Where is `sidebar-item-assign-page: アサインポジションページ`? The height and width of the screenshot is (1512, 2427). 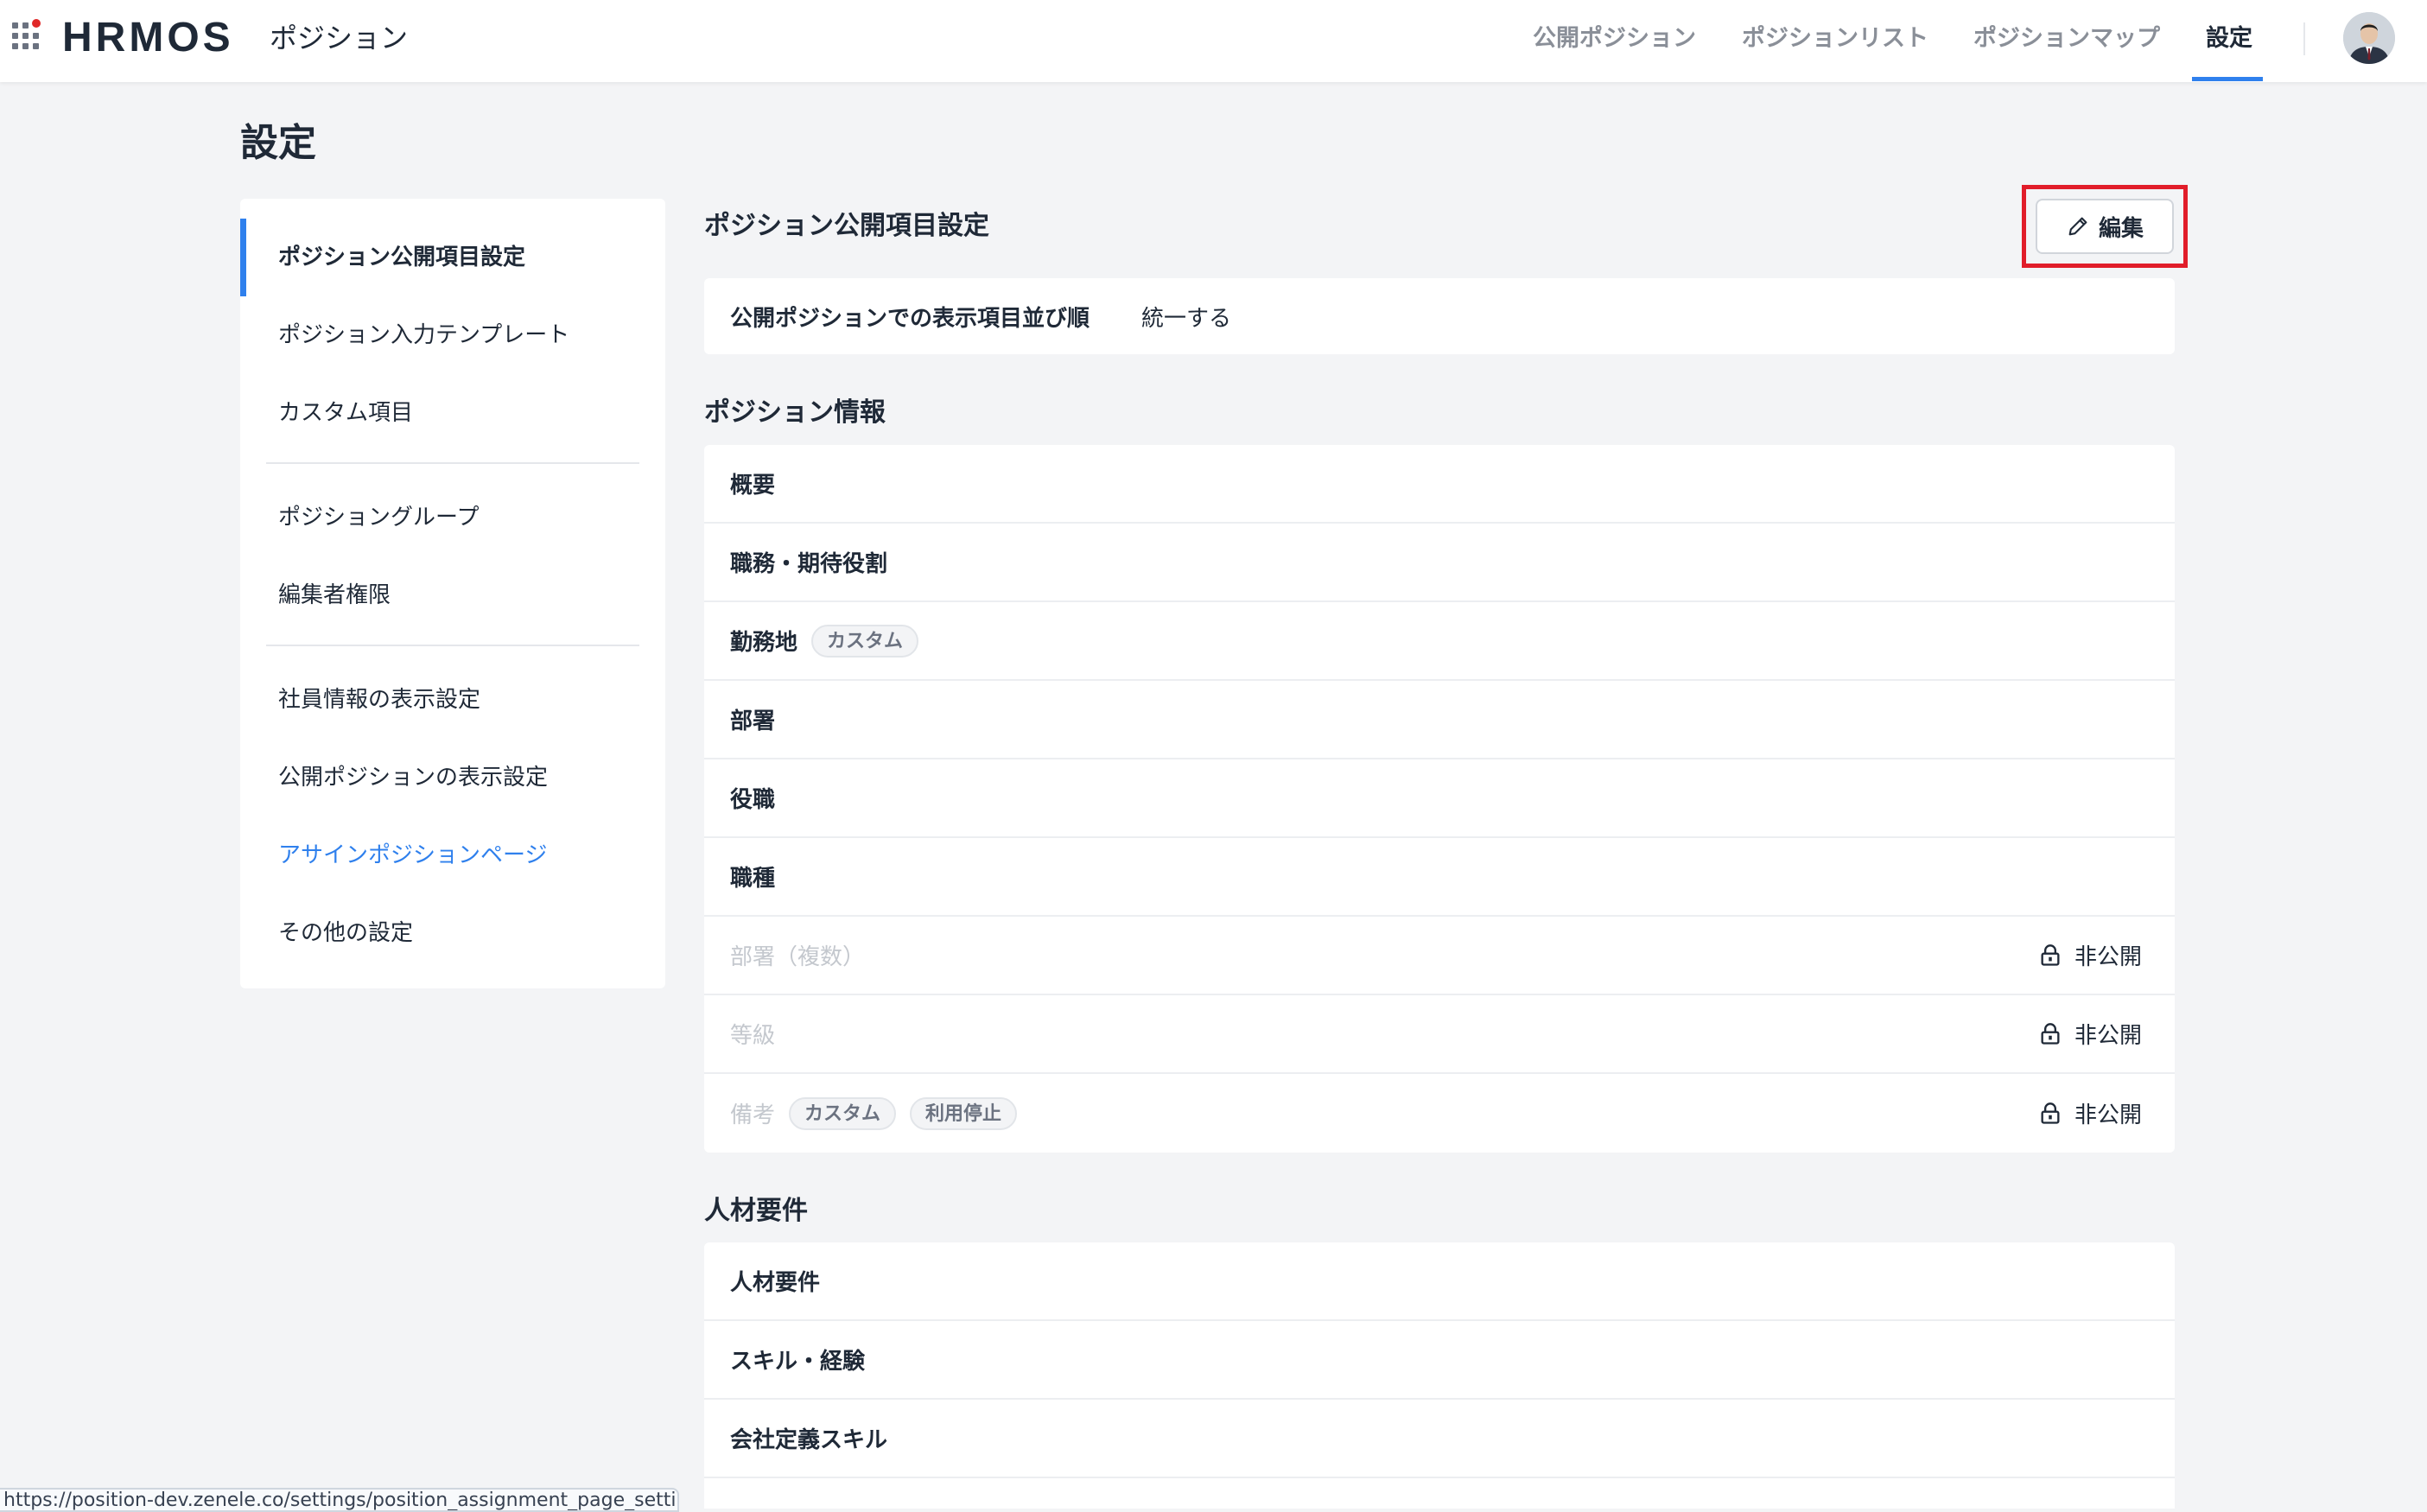 sidebar-item-assign-page: アサインポジションページ is located at coordinates (412, 855).